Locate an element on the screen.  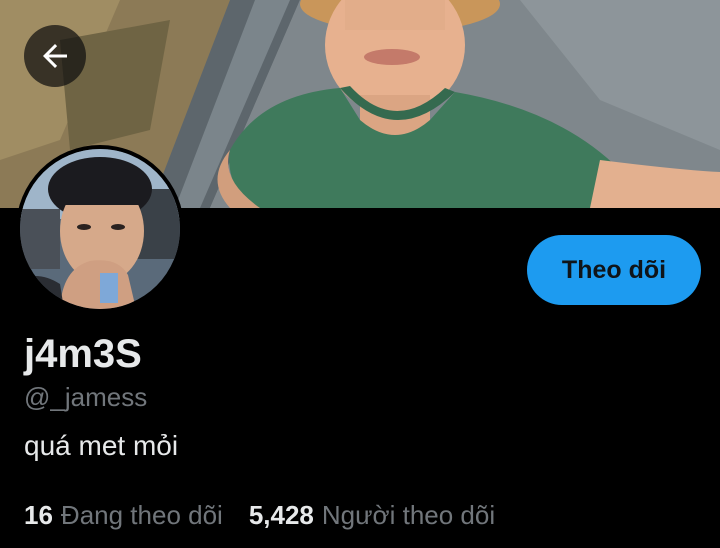
following-count: 16 is located at coordinates (38, 515).